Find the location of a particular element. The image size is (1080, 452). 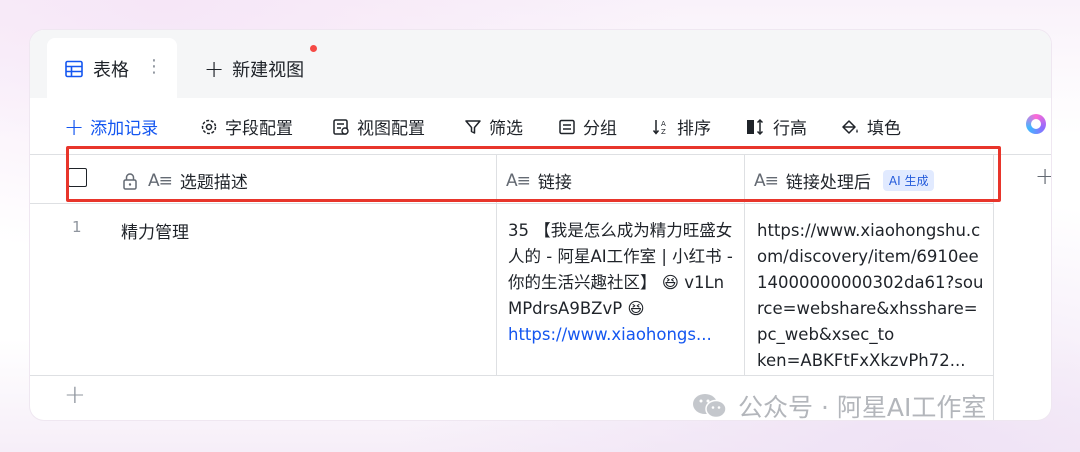

header-bottom-border is located at coordinates (511, 203).